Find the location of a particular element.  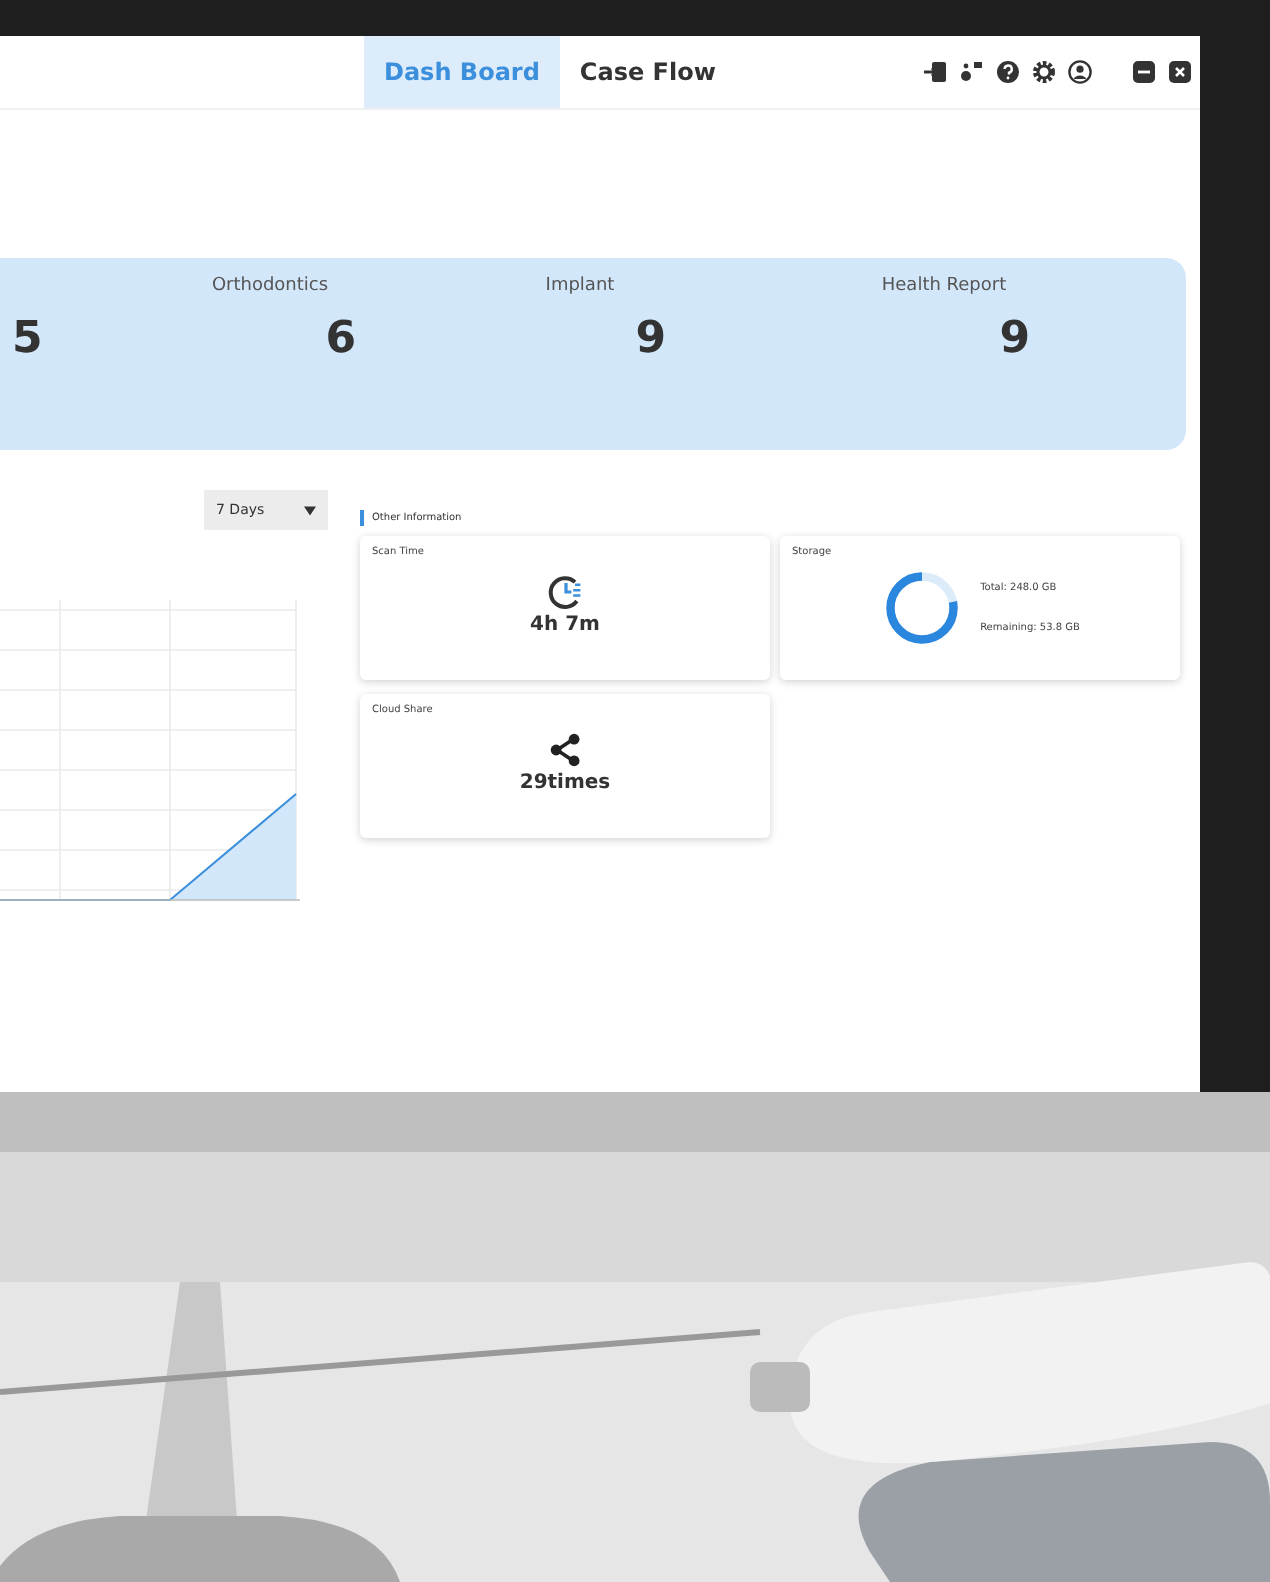

scan-time-value: 4h 7m is located at coordinates (565, 625).